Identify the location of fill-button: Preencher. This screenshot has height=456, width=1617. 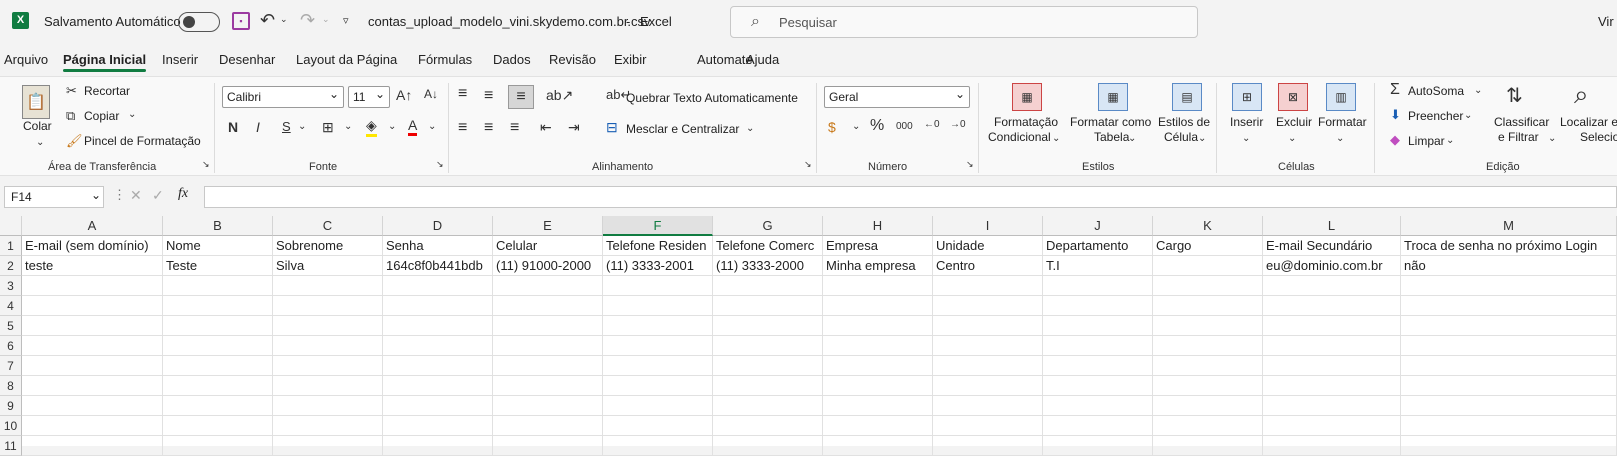
(1435, 116).